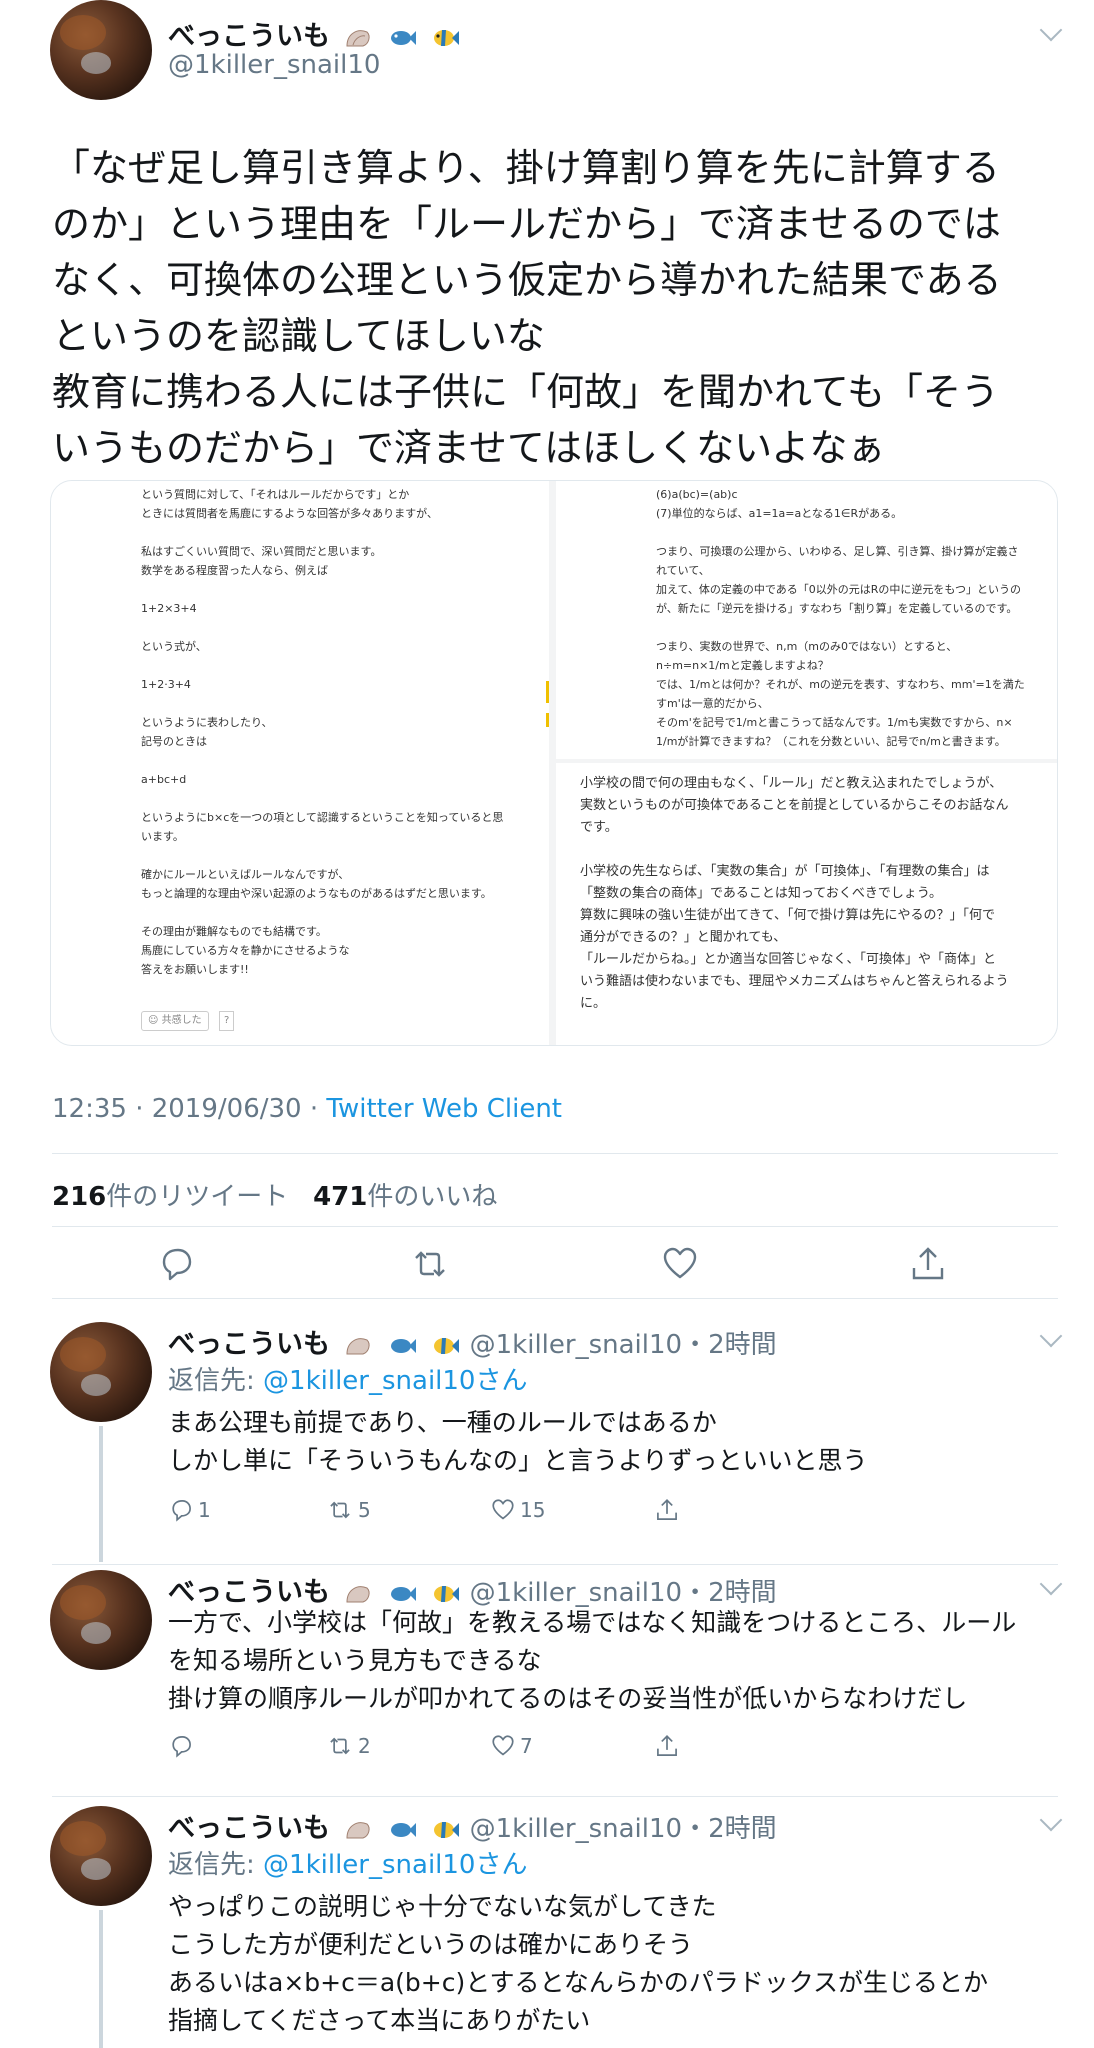 This screenshot has width=1094, height=2048. Describe the element at coordinates (175, 1021) in the screenshot. I see `empathy-button: ☺ 共感した` at that location.